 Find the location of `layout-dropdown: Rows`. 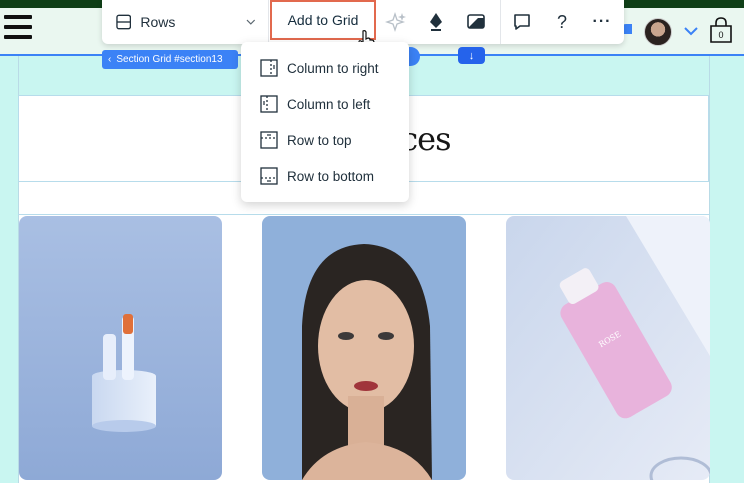

layout-dropdown: Rows is located at coordinates (186, 22).